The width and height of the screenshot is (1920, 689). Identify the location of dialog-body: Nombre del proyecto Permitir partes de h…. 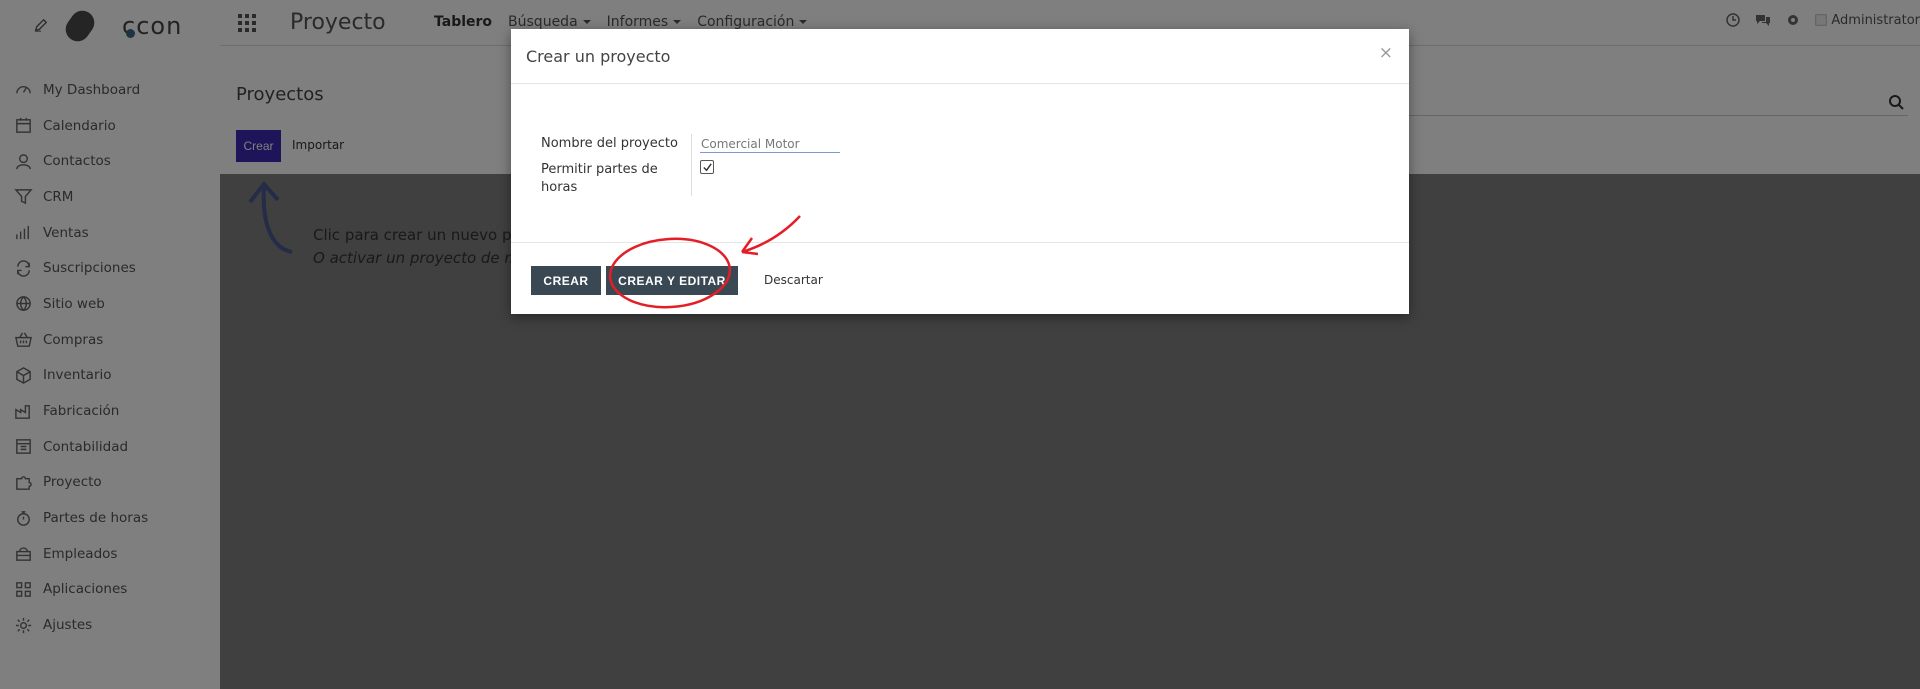
(960, 163).